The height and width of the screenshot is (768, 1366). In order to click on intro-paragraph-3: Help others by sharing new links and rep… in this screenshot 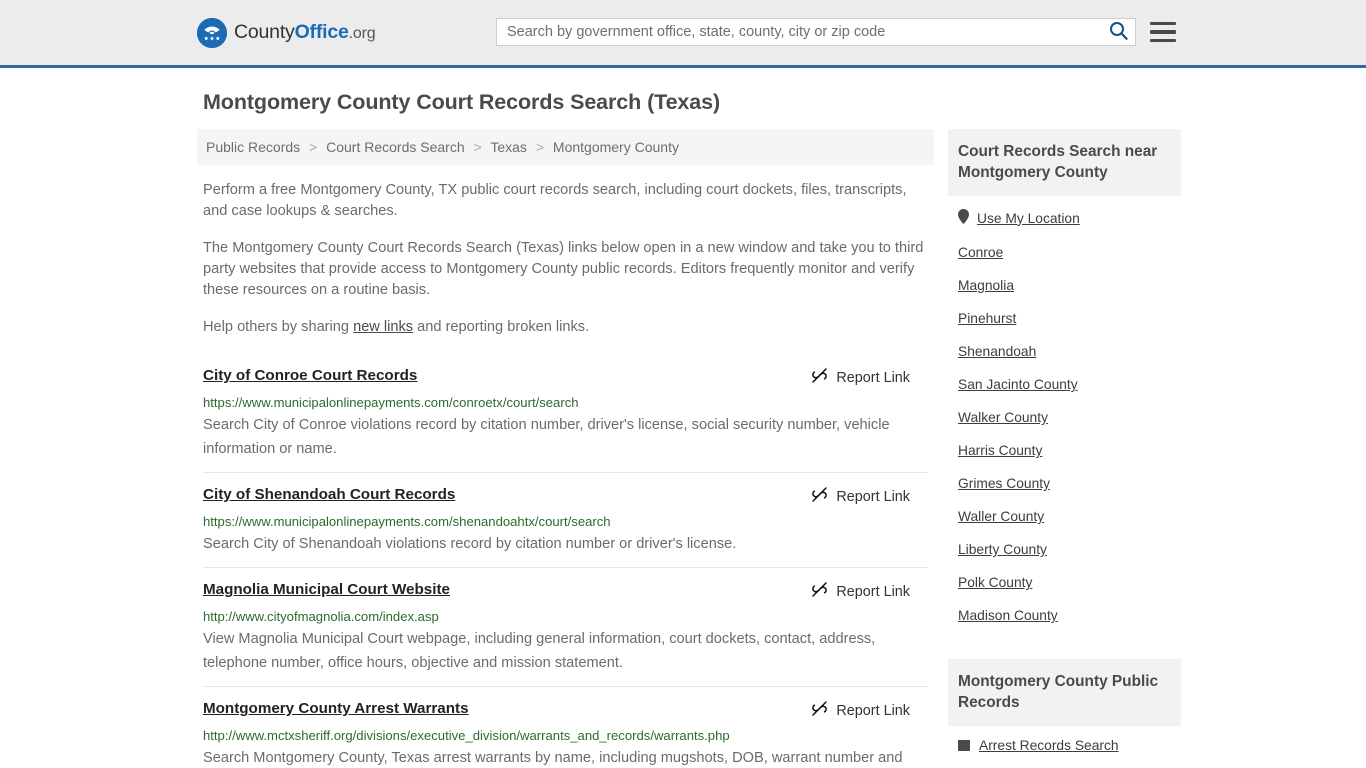, I will do `click(565, 327)`.